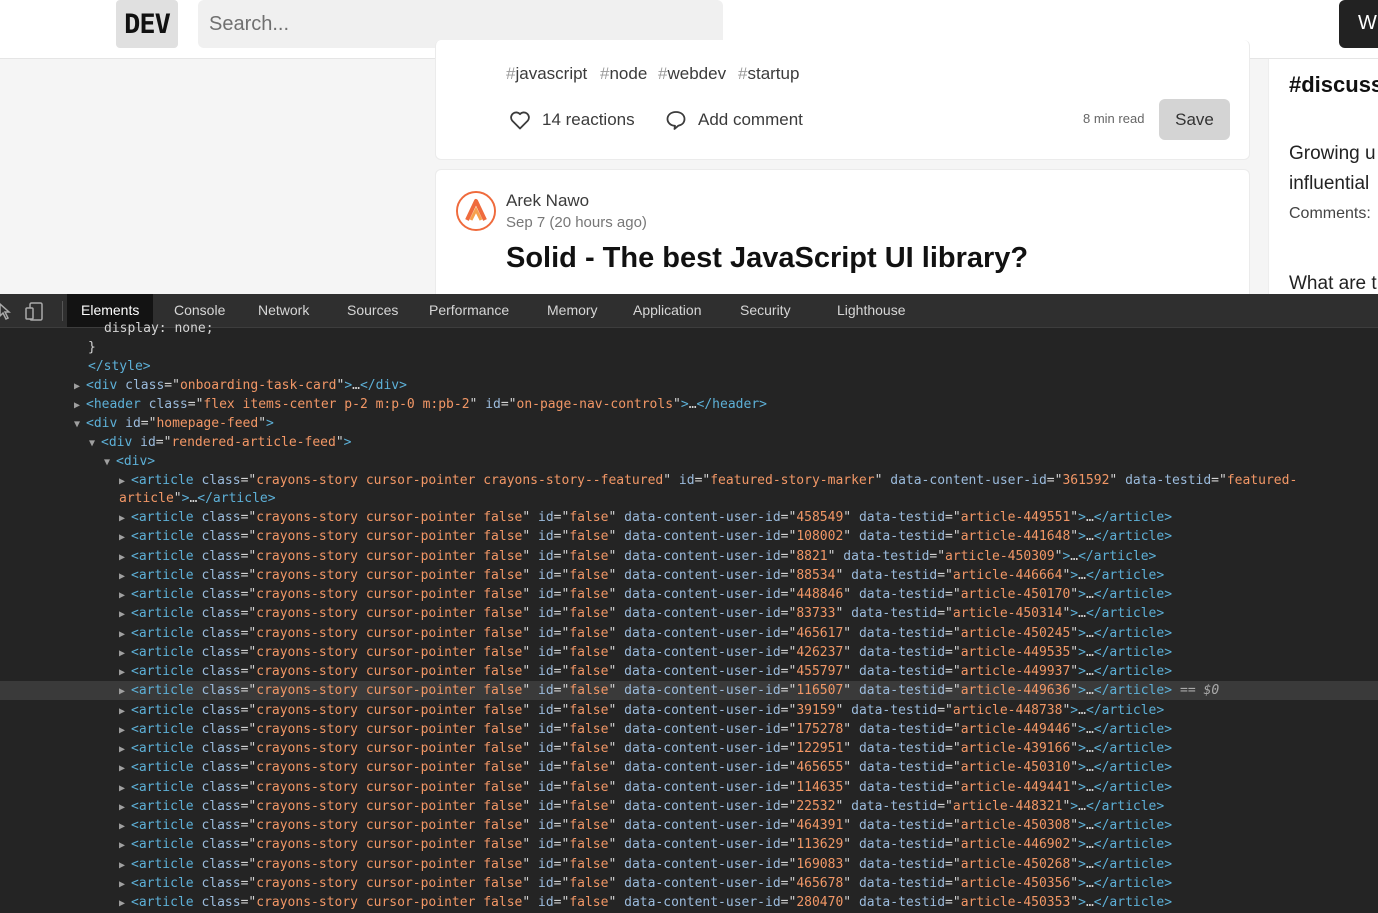  What do you see at coordinates (588, 119) in the screenshot?
I see `reactions-count: 14 reactions` at bounding box center [588, 119].